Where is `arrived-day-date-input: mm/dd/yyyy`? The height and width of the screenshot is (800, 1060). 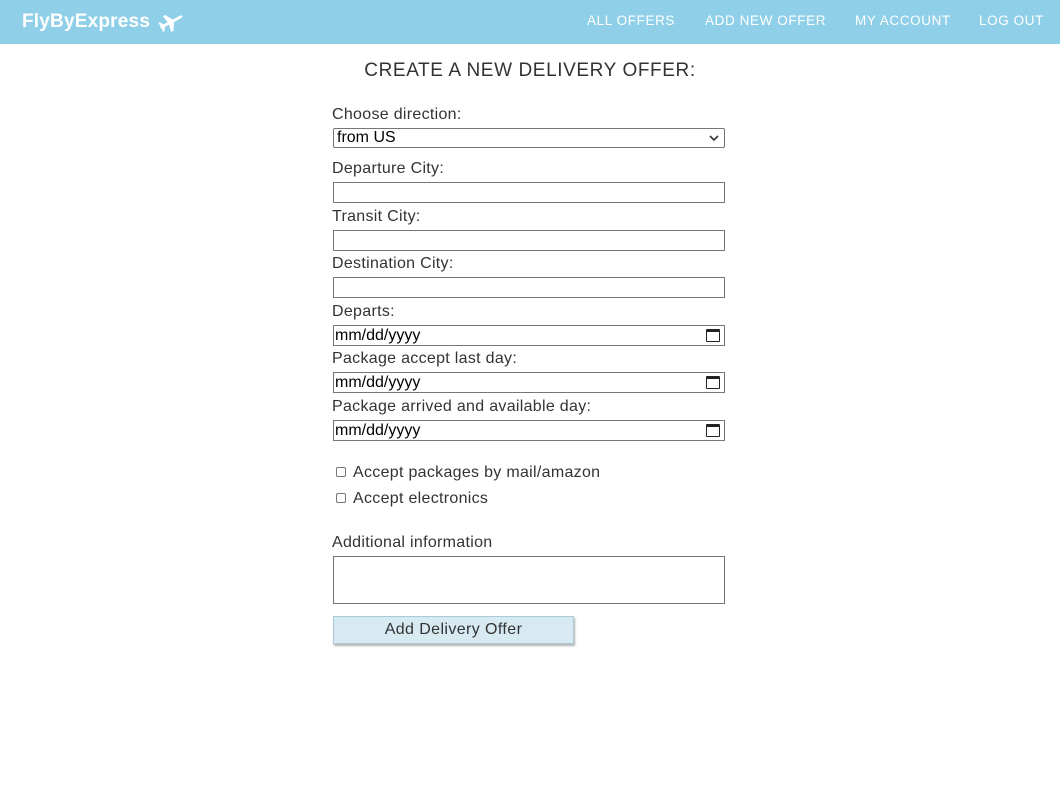
arrived-day-date-input: mm/dd/yyyy is located at coordinates (529, 430).